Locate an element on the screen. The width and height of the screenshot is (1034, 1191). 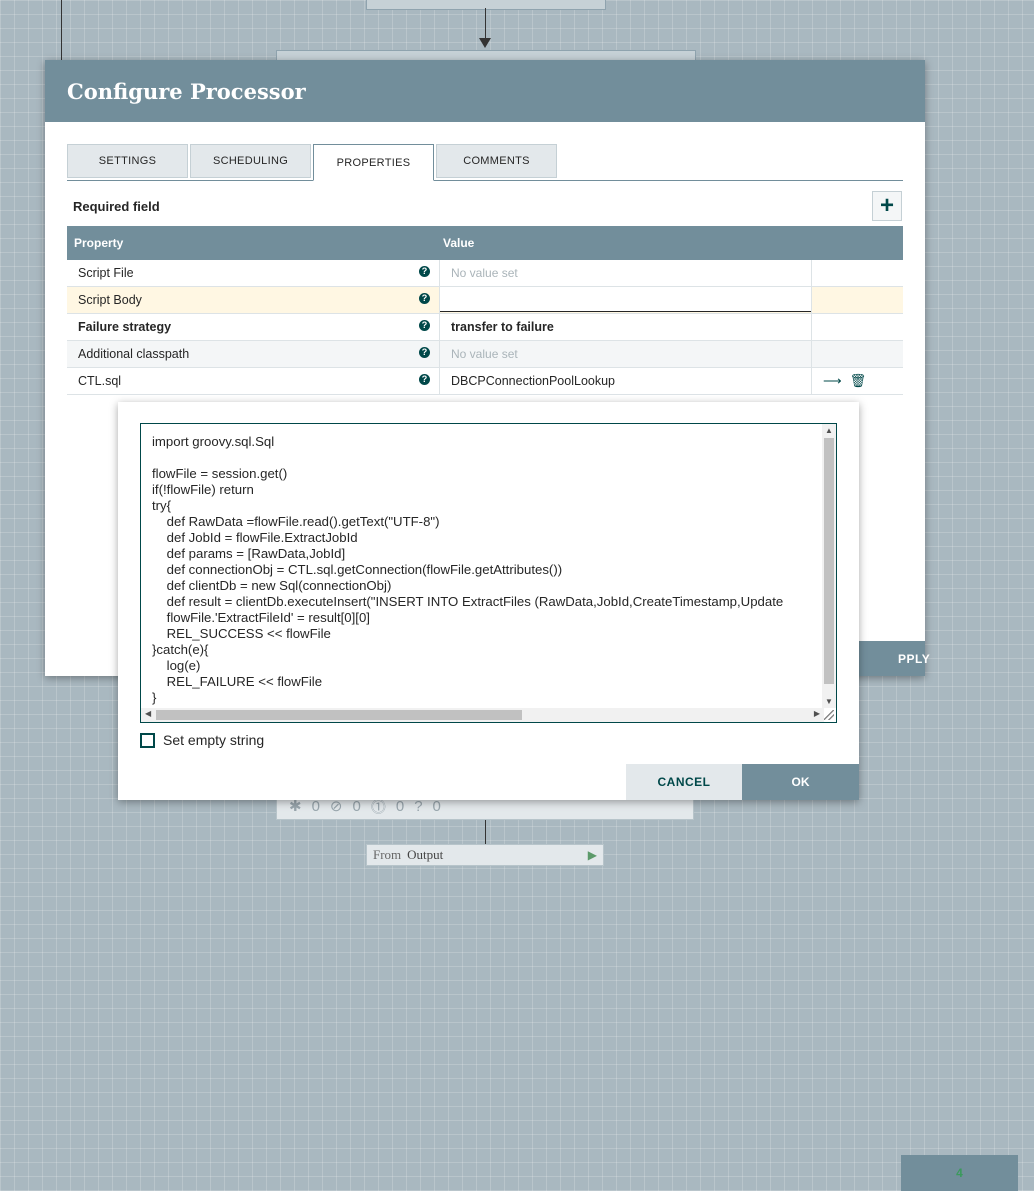
code-line: import groovy.sql.Sql is located at coordinates (213, 441).